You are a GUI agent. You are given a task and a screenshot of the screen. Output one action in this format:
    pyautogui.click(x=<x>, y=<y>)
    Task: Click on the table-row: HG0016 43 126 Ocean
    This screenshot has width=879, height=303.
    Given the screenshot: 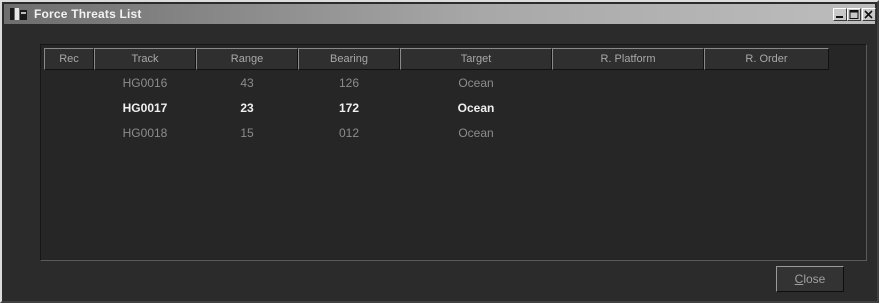 What is the action you would take?
    pyautogui.click(x=439, y=83)
    